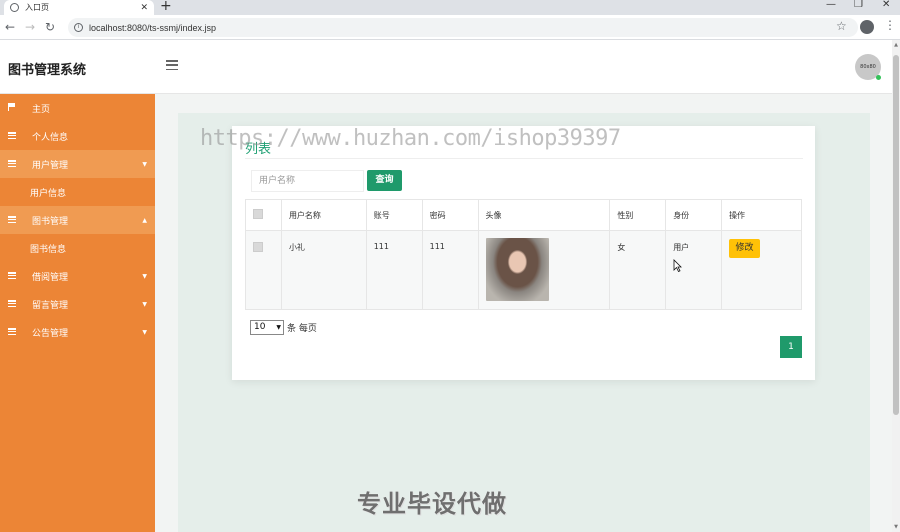  I want to click on menu-kebab-icon: ⋮, so click(890, 25).